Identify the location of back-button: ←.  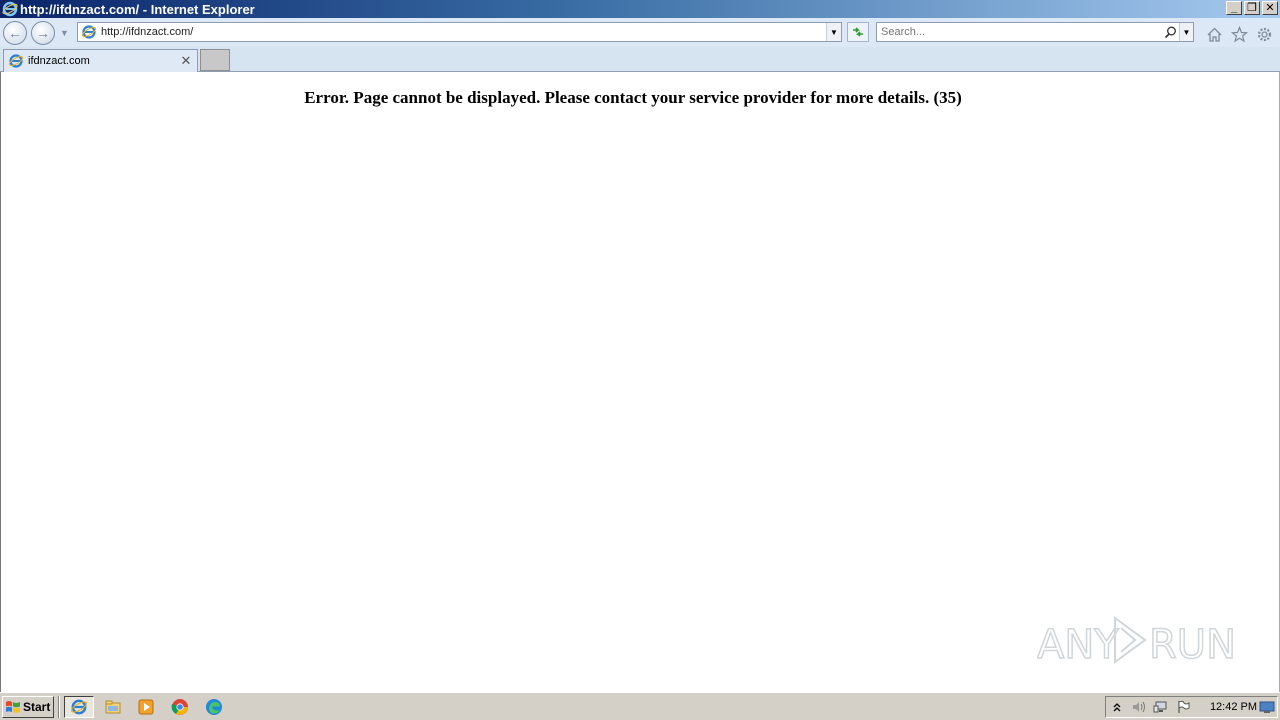
(15, 33).